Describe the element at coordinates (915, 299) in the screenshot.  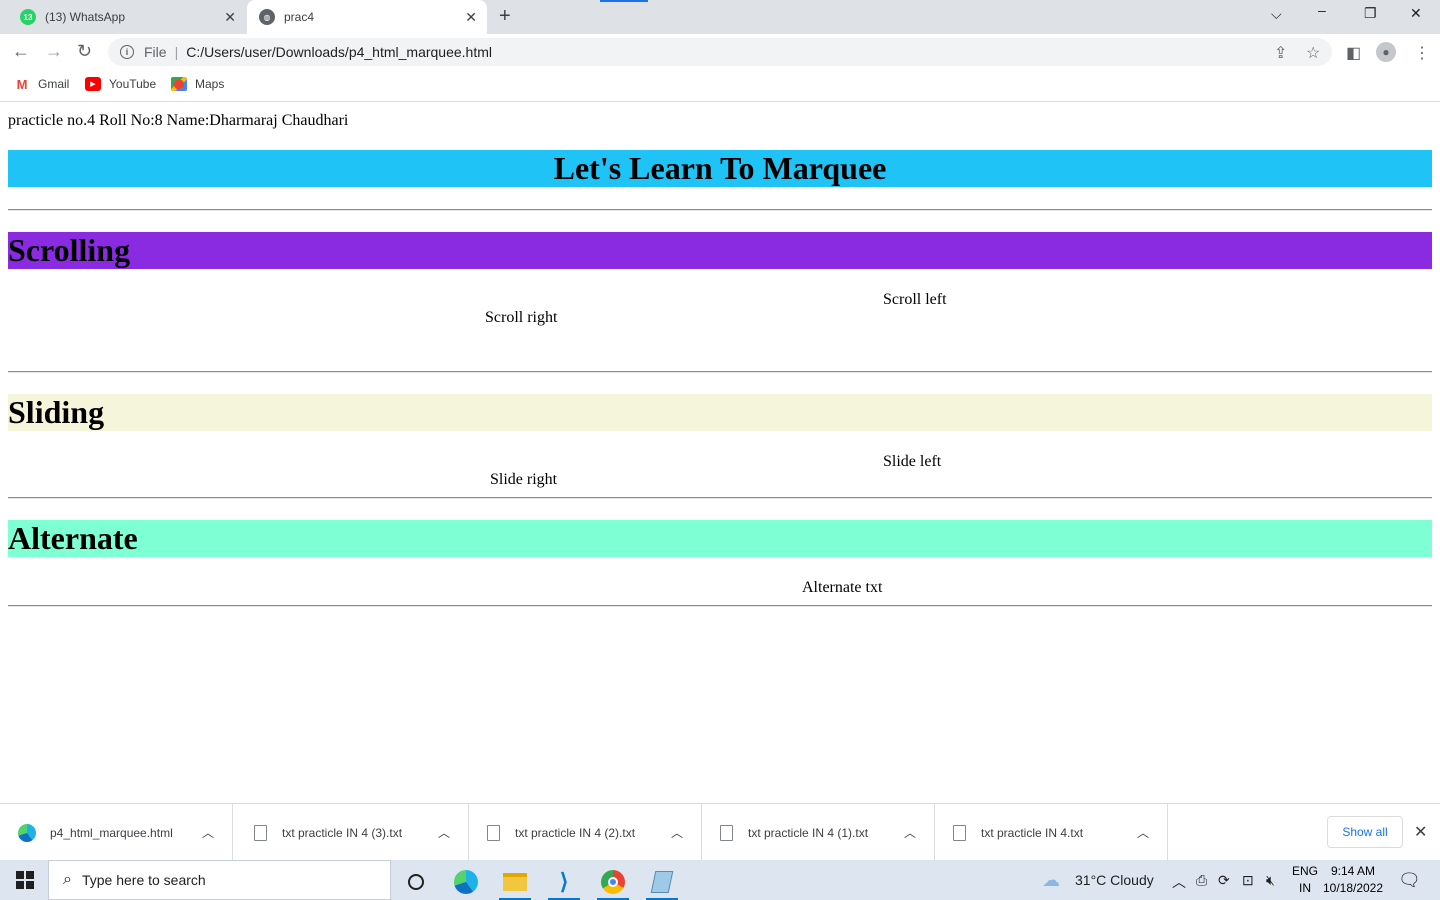
I see `scroll-left-marquee: Scroll left` at that location.